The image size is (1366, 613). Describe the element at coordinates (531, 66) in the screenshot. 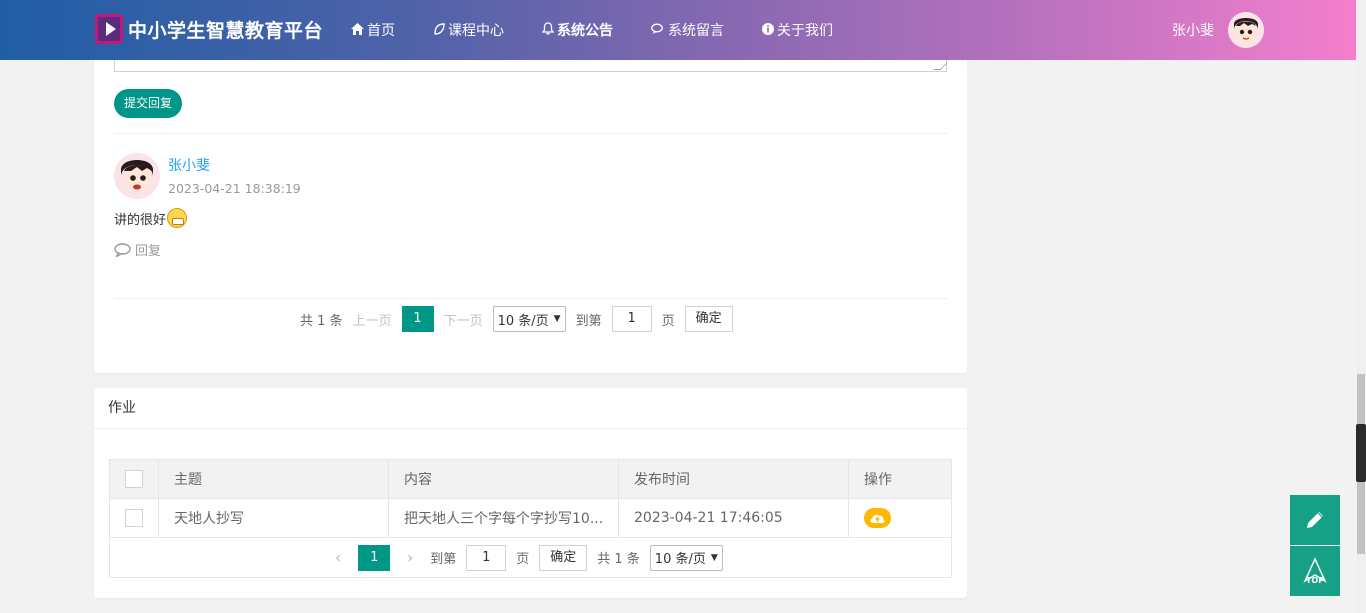

I see `reply-textarea` at that location.